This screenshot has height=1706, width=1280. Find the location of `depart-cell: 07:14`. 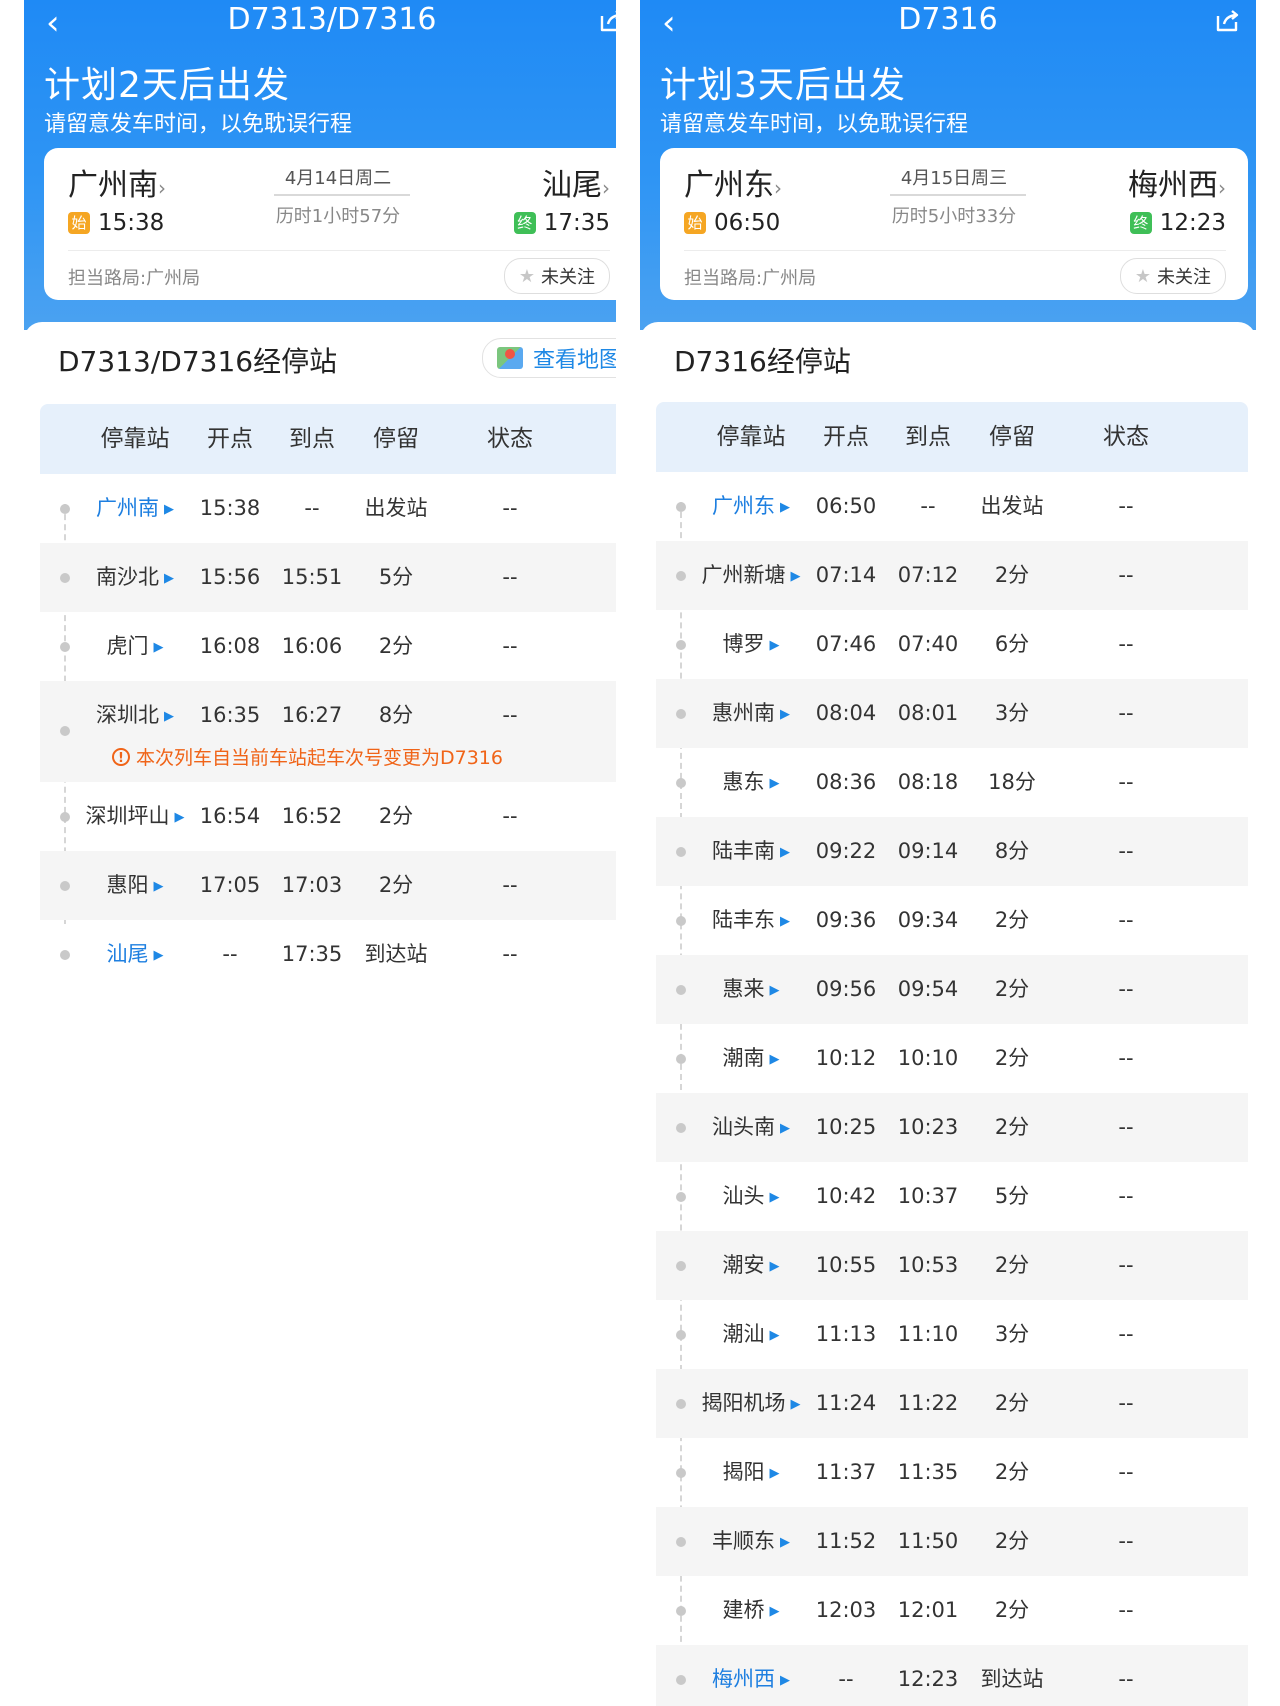

depart-cell: 07:14 is located at coordinates (846, 575).